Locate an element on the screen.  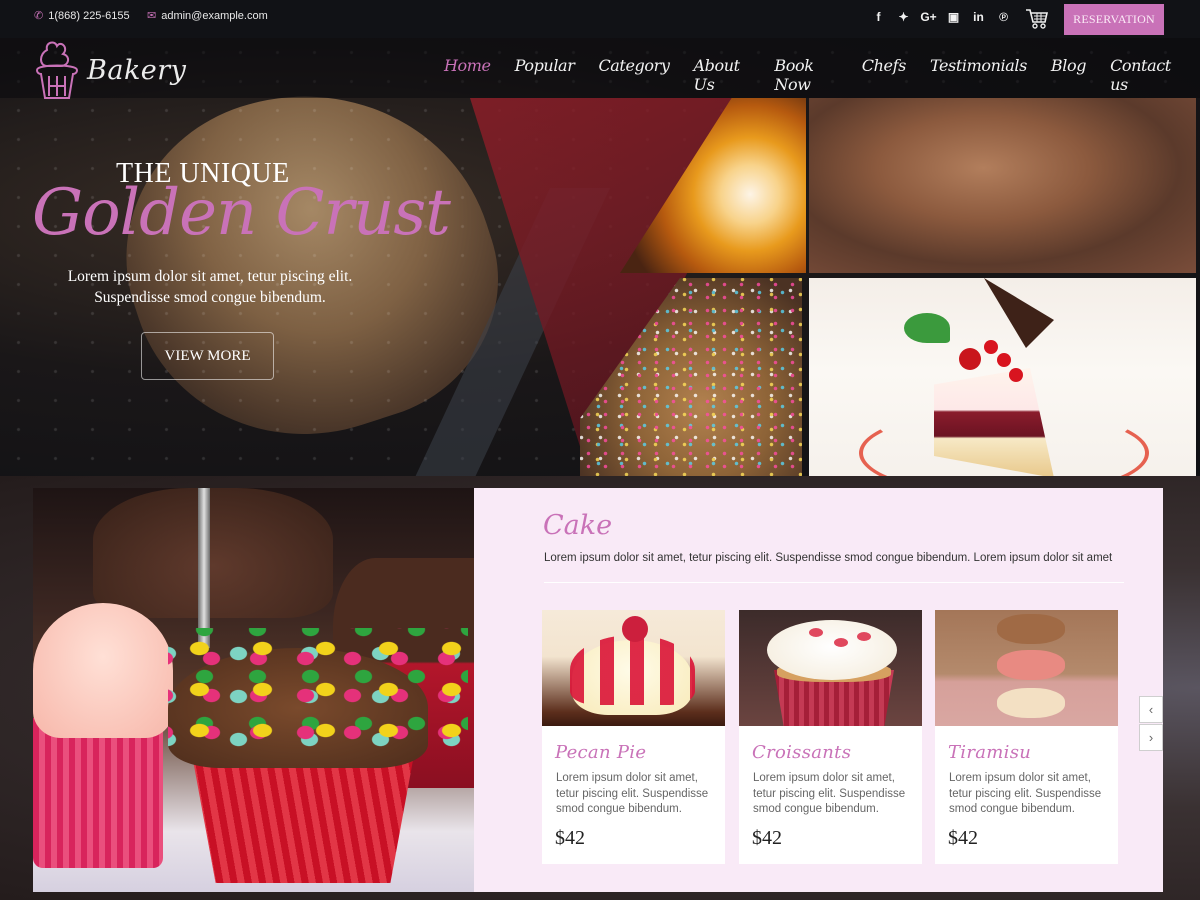
syrup-drizzle is located at coordinates (632, 670).